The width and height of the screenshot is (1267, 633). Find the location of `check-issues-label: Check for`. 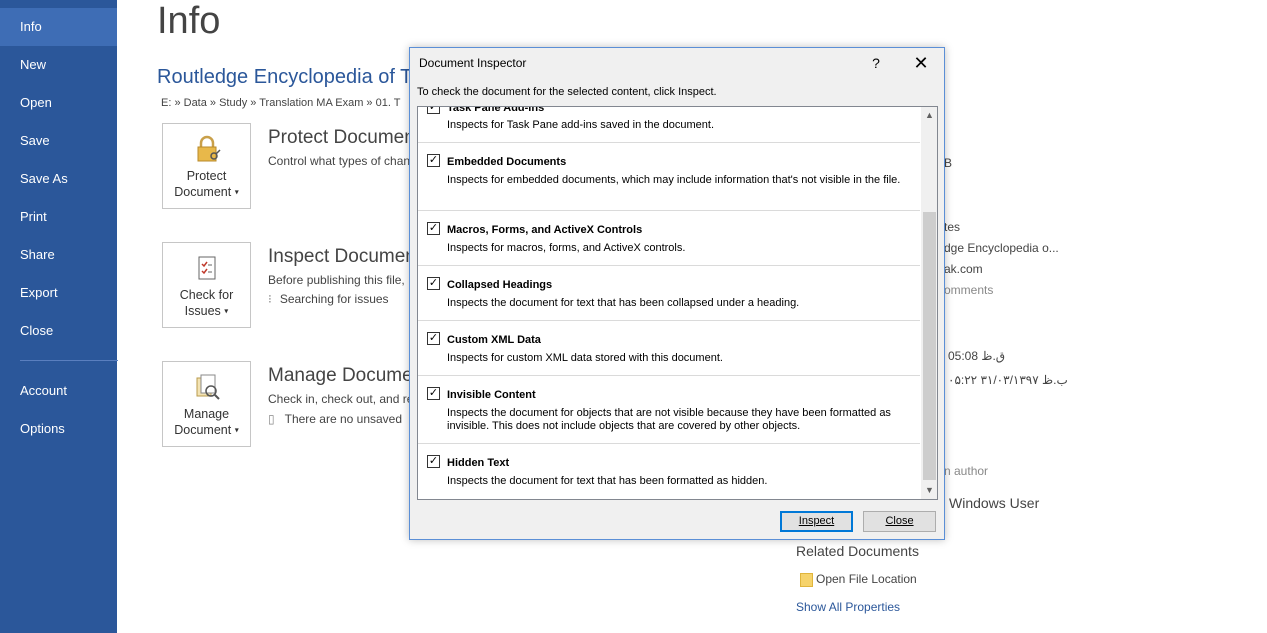

check-issues-label: Check for is located at coordinates (206, 295).